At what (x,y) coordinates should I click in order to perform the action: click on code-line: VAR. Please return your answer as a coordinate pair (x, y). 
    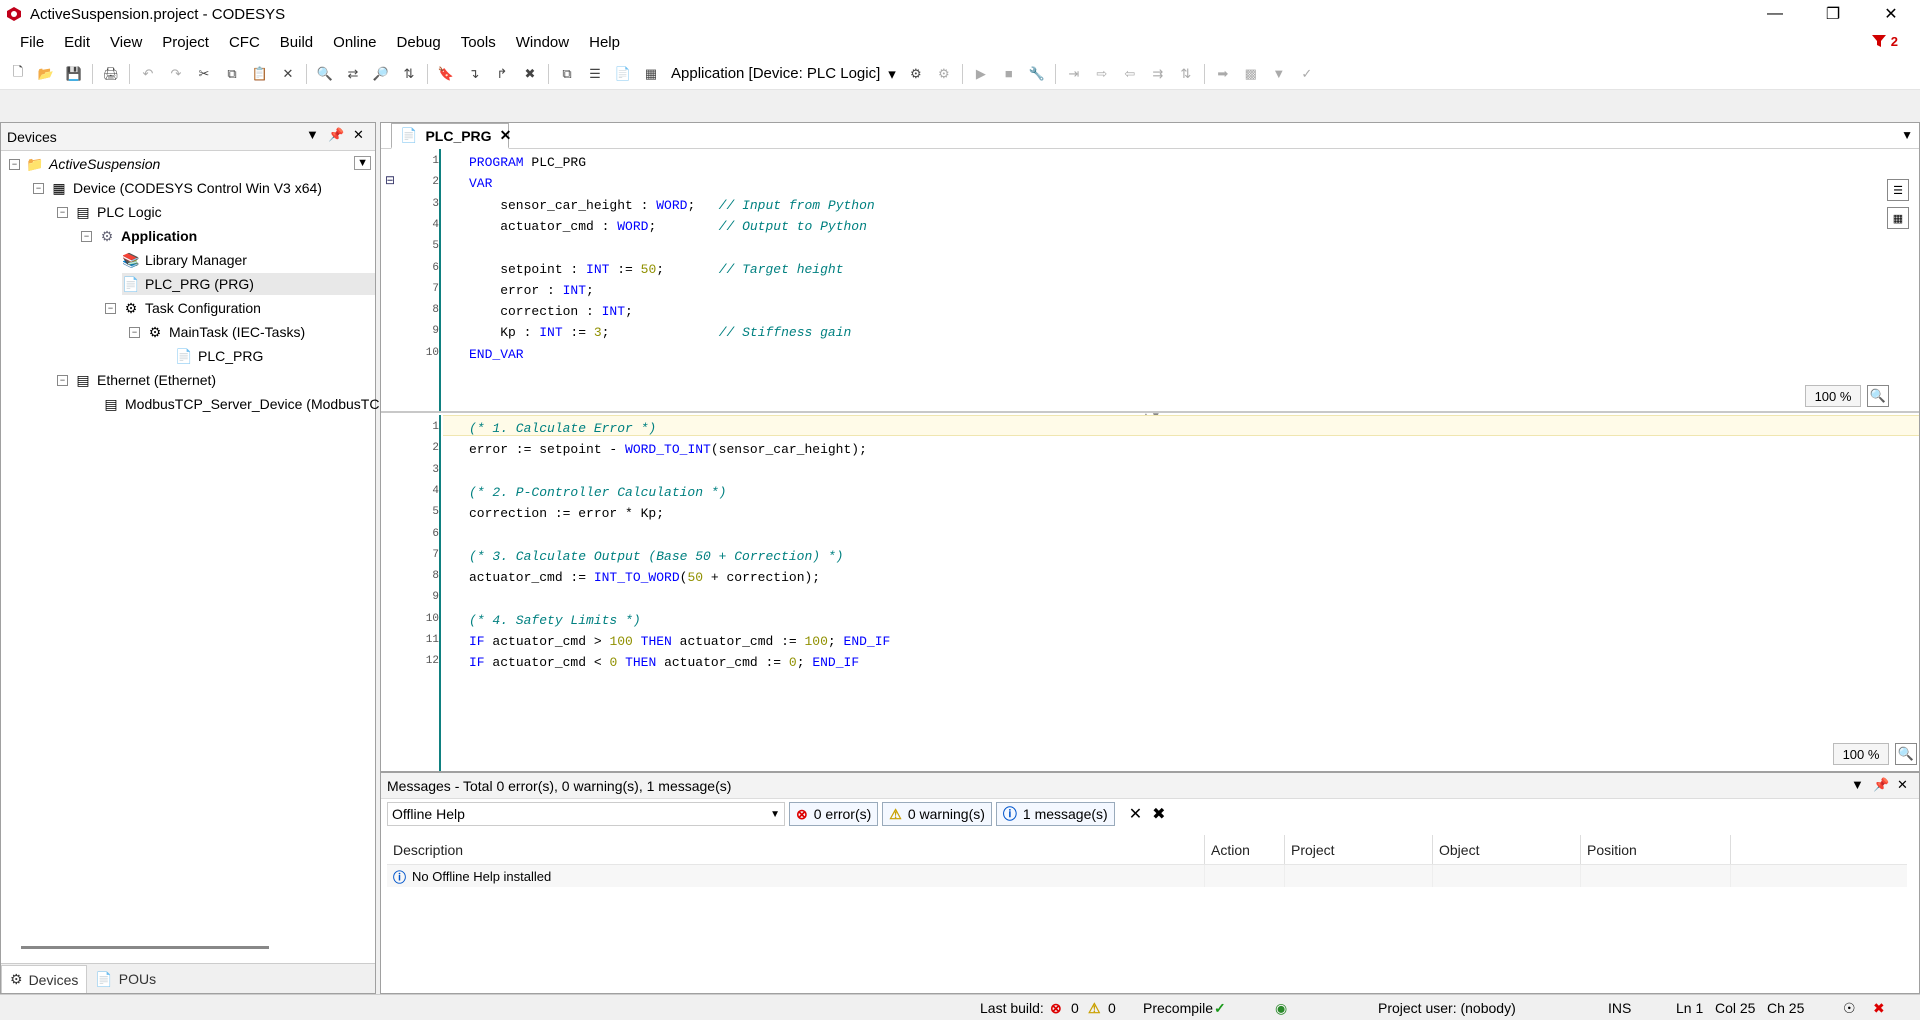
    Looking at the image, I should click on (480, 183).